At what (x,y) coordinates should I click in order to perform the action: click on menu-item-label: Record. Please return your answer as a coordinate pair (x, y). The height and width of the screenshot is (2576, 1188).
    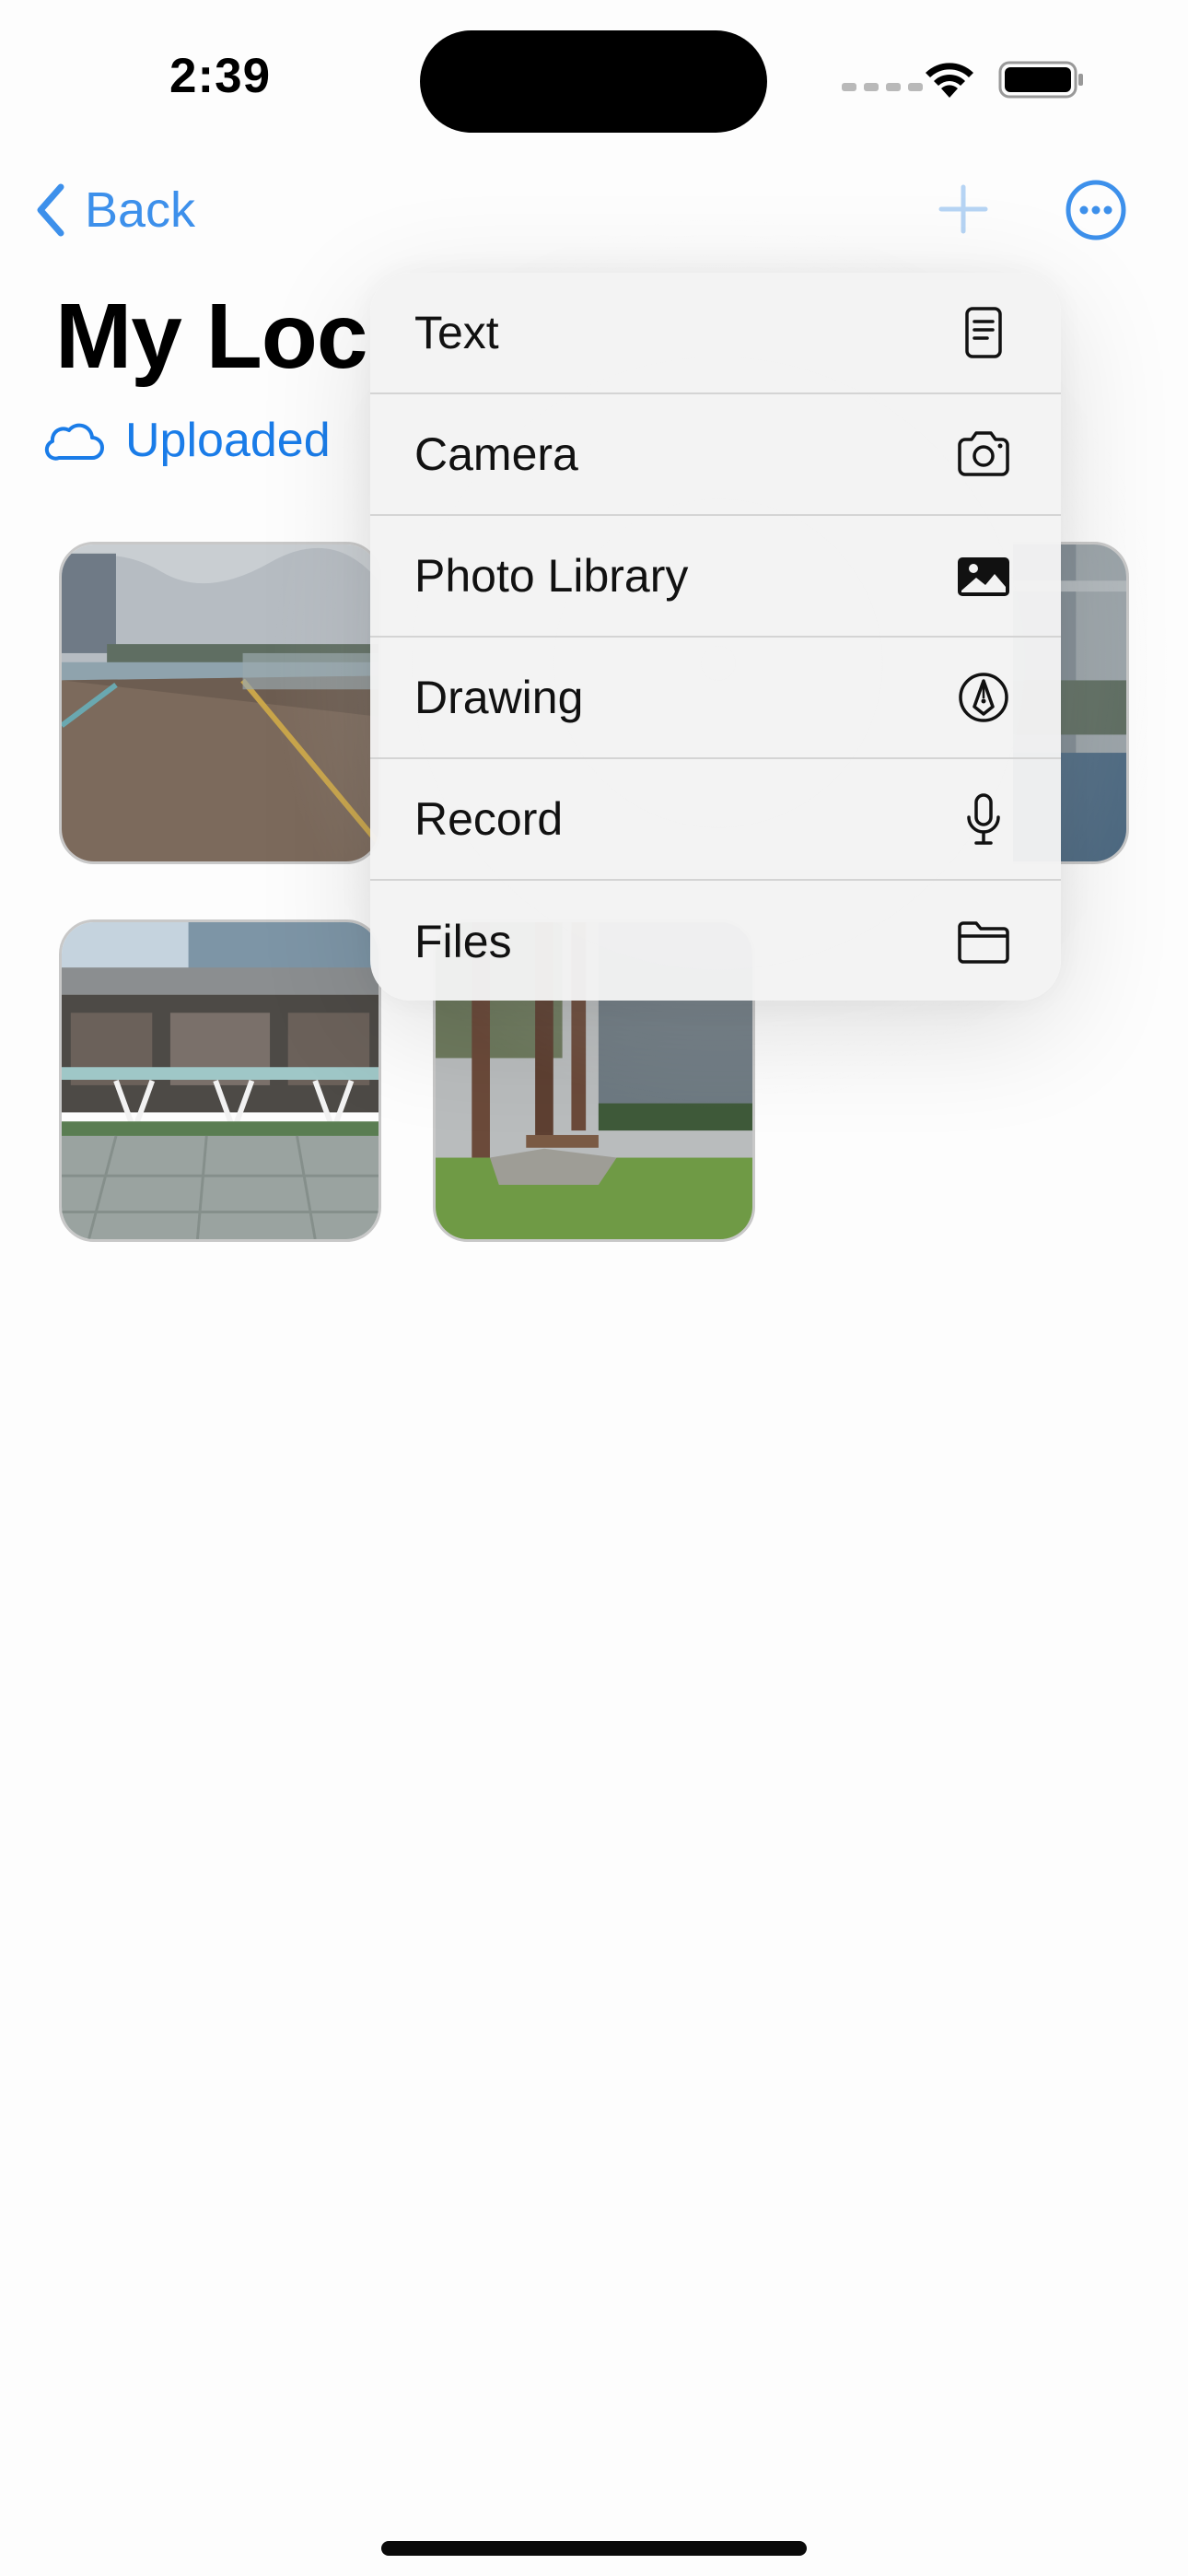
    Looking at the image, I should click on (489, 819).